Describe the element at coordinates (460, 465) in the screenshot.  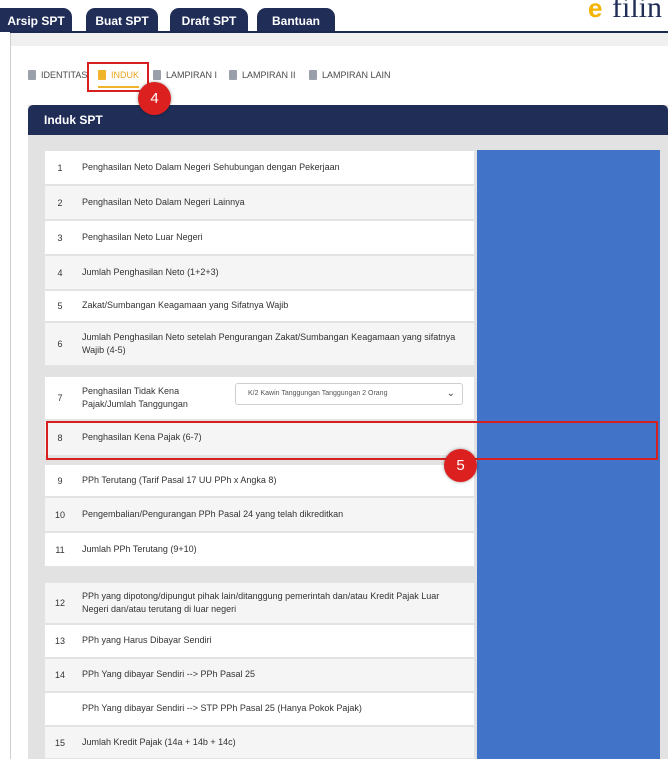
I see `step-badge-5: 5` at that location.